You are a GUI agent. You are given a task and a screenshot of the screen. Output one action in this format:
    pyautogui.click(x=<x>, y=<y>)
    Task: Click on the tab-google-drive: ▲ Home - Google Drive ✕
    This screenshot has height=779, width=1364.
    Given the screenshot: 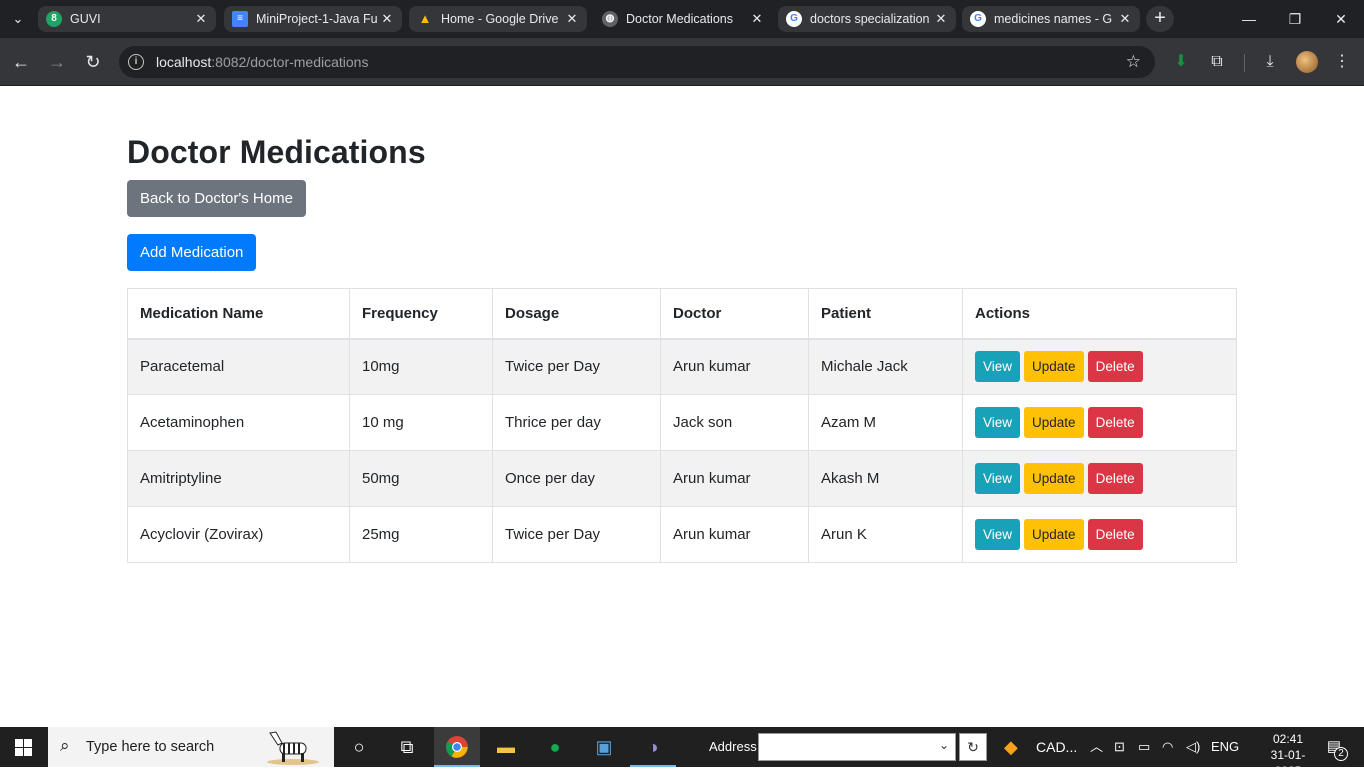 What is the action you would take?
    pyautogui.click(x=498, y=19)
    